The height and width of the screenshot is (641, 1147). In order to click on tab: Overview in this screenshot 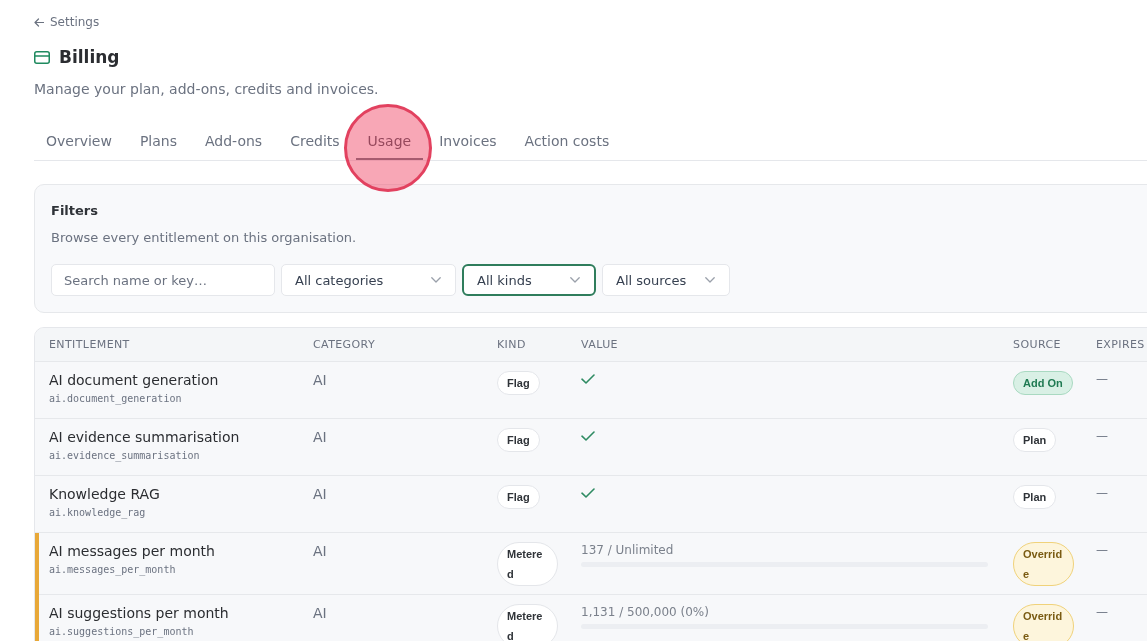, I will do `click(79, 140)`.